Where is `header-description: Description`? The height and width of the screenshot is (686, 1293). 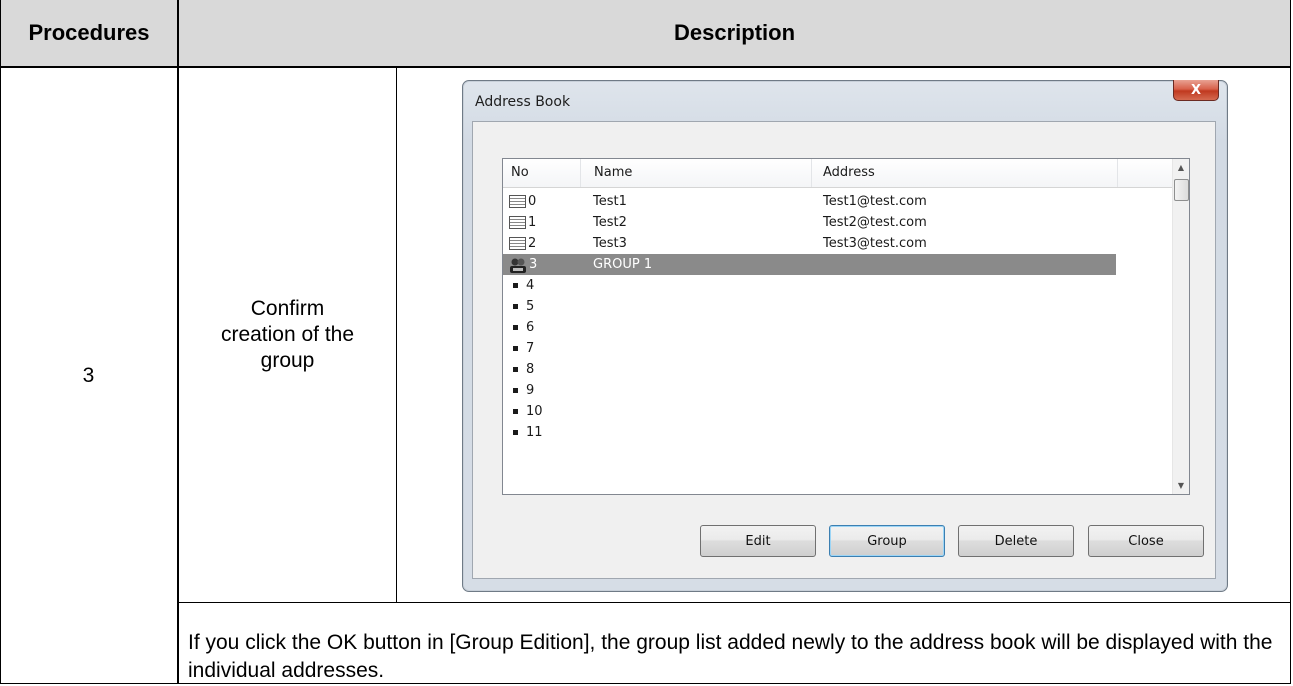 header-description: Description is located at coordinates (734, 33).